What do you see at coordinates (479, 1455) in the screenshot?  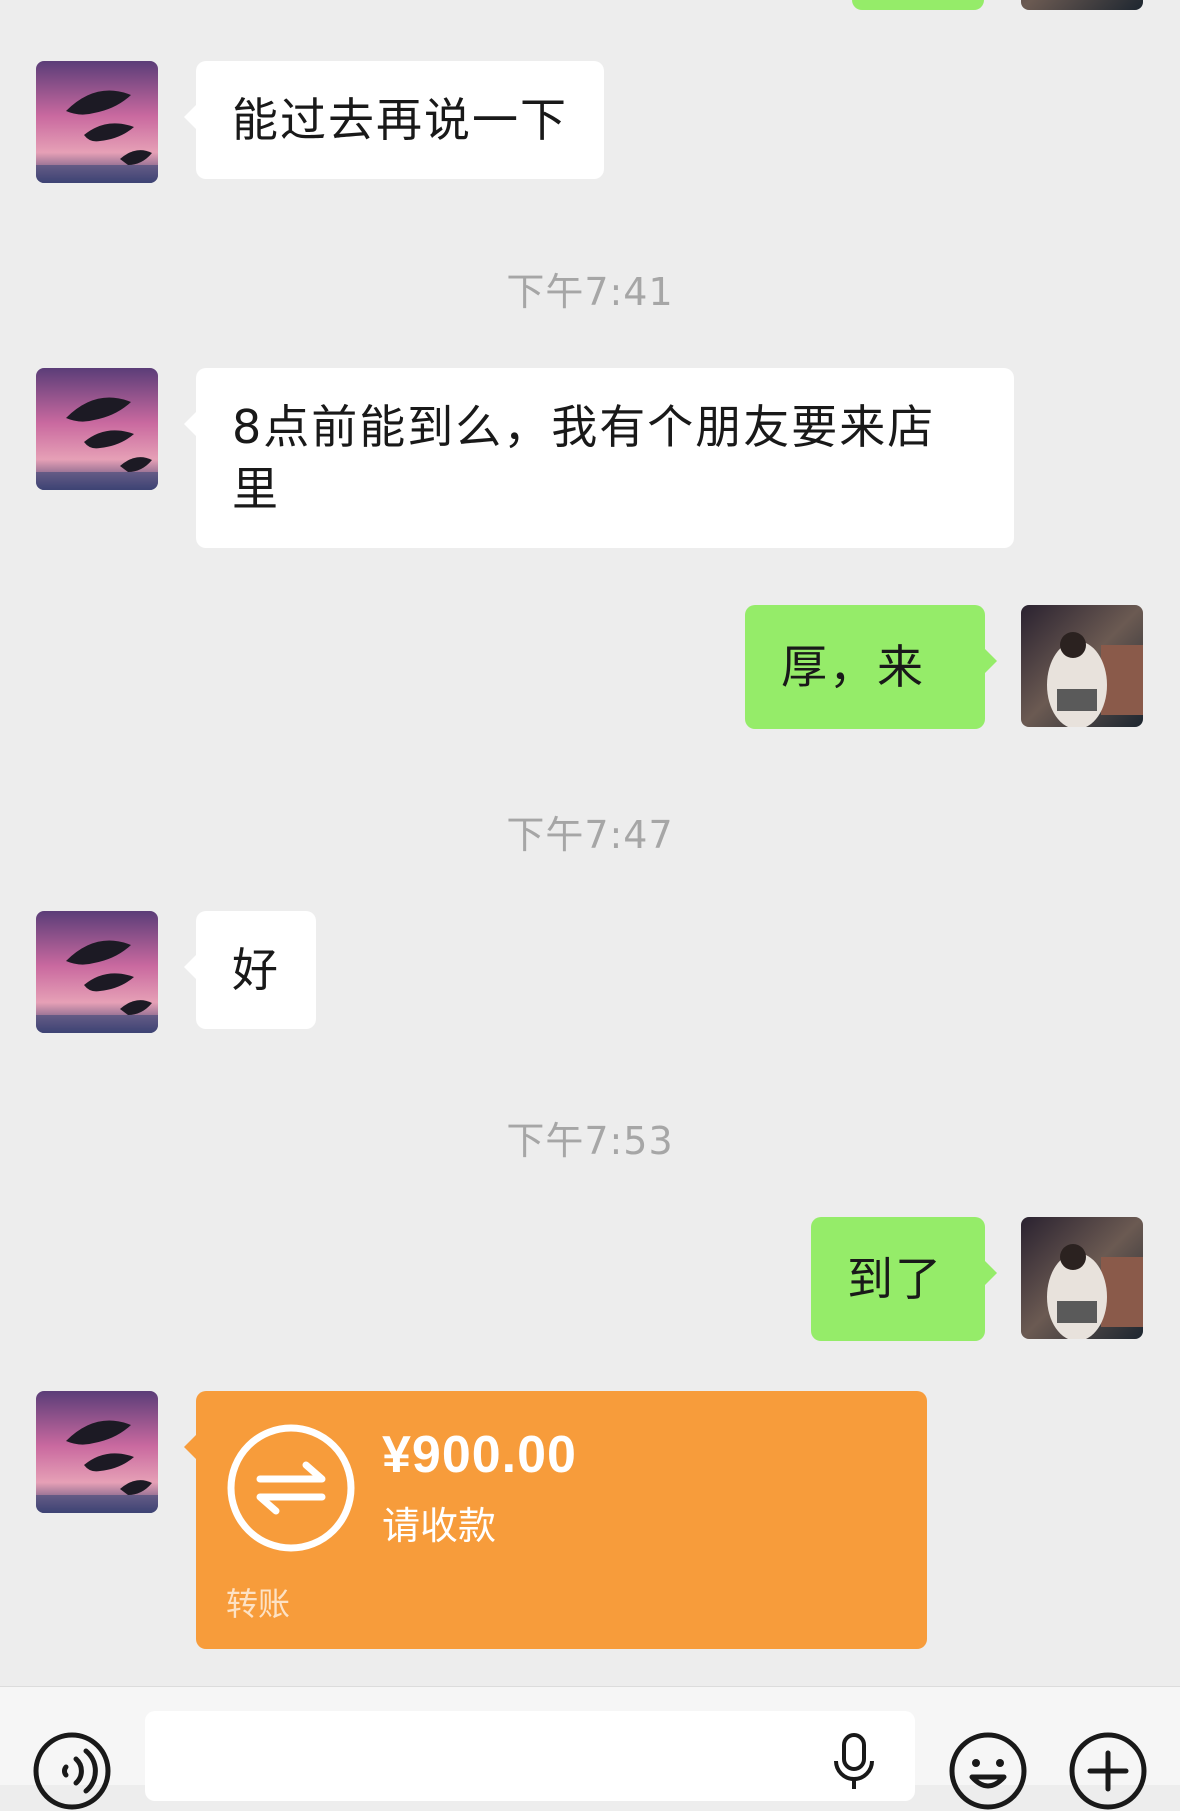 I see `transfer-amount: ¥900.00` at bounding box center [479, 1455].